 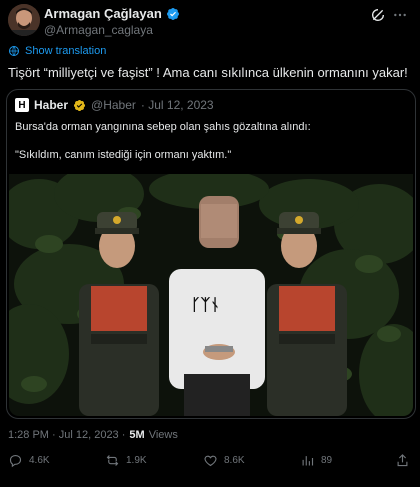 What do you see at coordinates (112, 460) in the screenshot?
I see `retweet-icon` at bounding box center [112, 460].